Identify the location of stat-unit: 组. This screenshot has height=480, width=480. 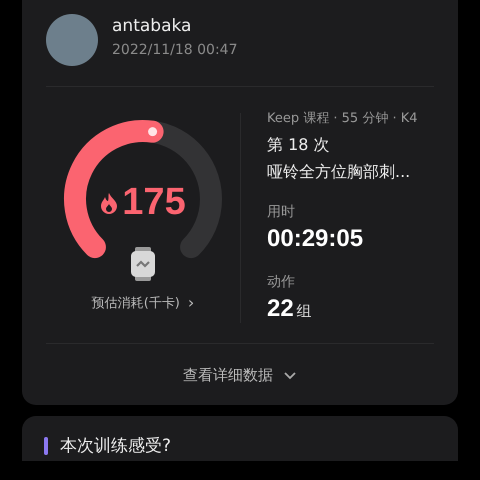
(304, 311).